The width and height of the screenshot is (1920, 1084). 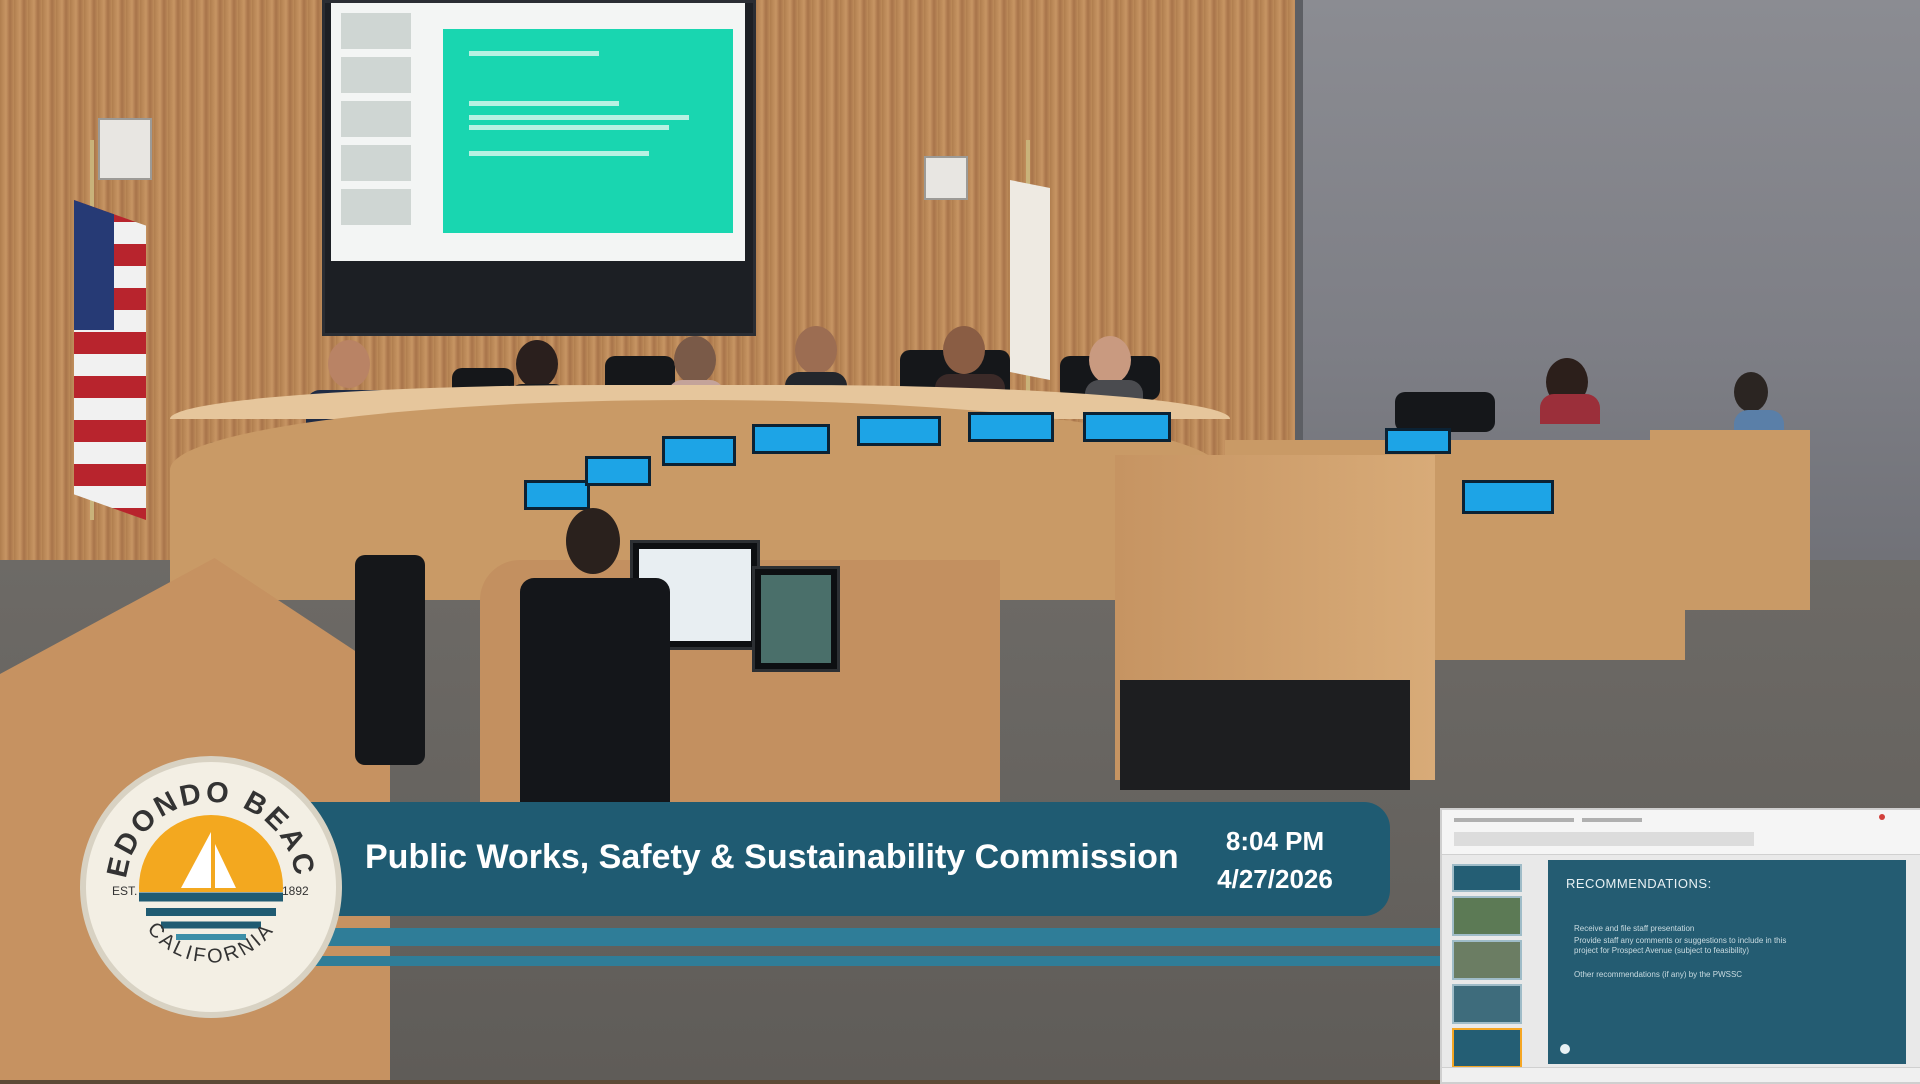 What do you see at coordinates (110, 360) in the screenshot?
I see `us-flag` at bounding box center [110, 360].